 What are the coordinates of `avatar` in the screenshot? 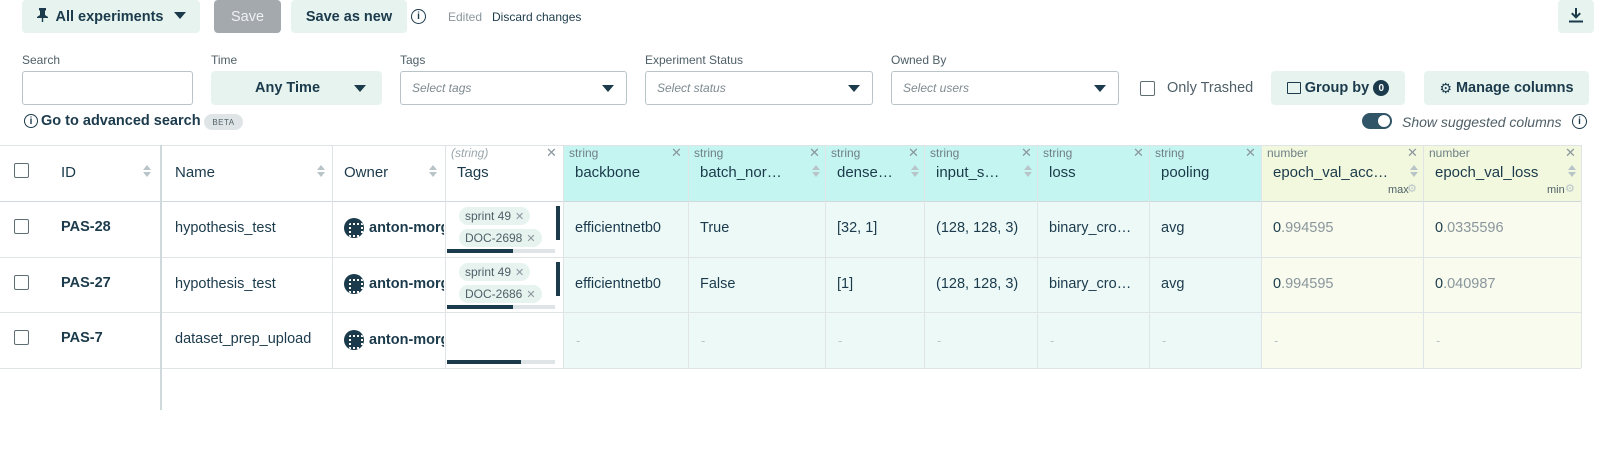 It's located at (354, 284).